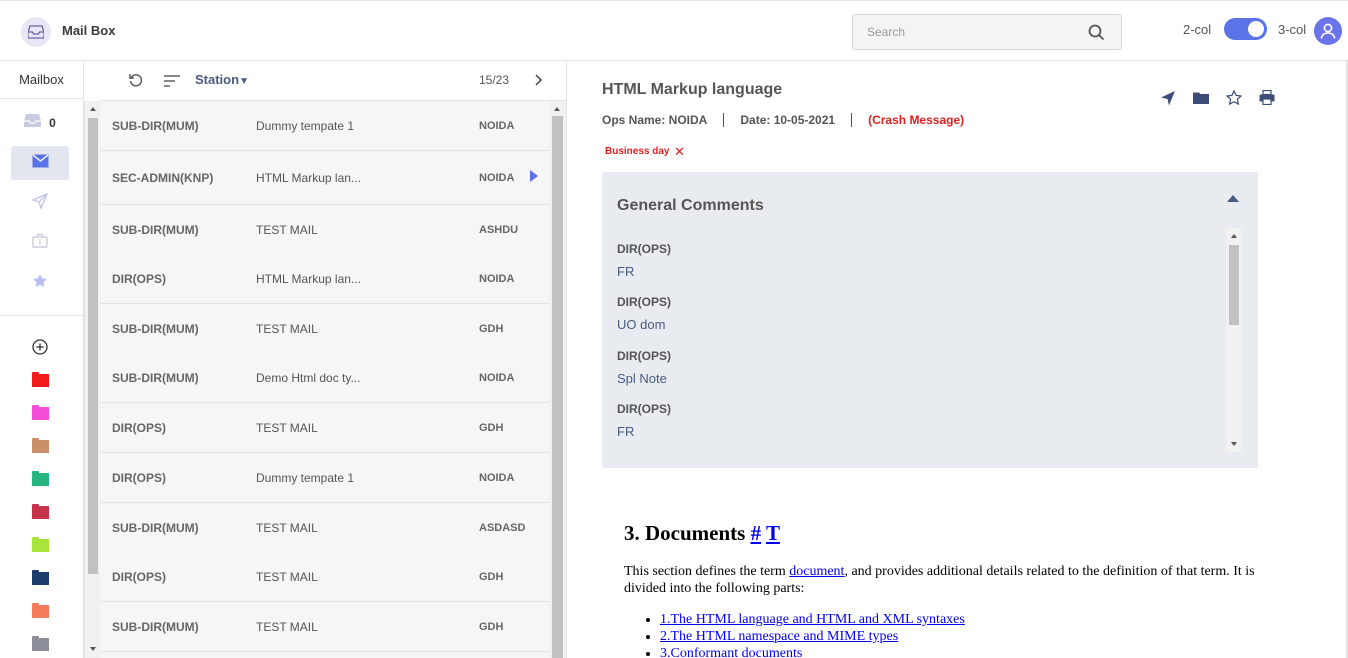 The image size is (1348, 658). I want to click on star-icon, so click(40, 283).